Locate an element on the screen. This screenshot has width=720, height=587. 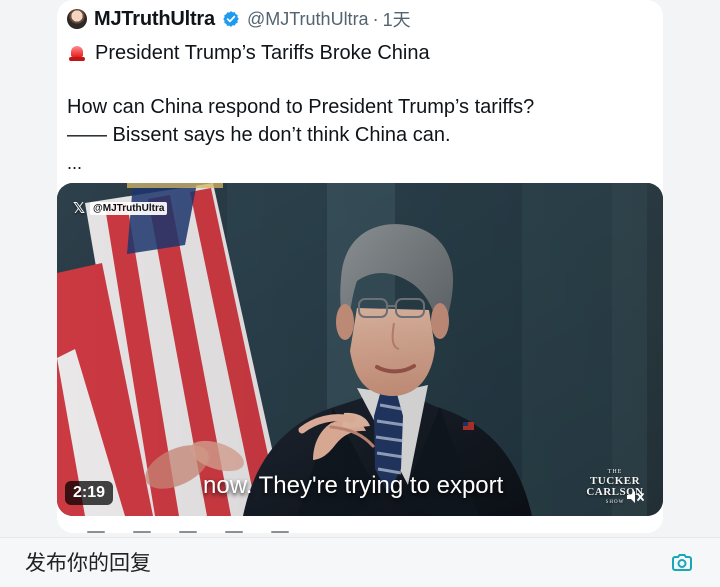
reply-action-icon is located at coordinates (96, 532).